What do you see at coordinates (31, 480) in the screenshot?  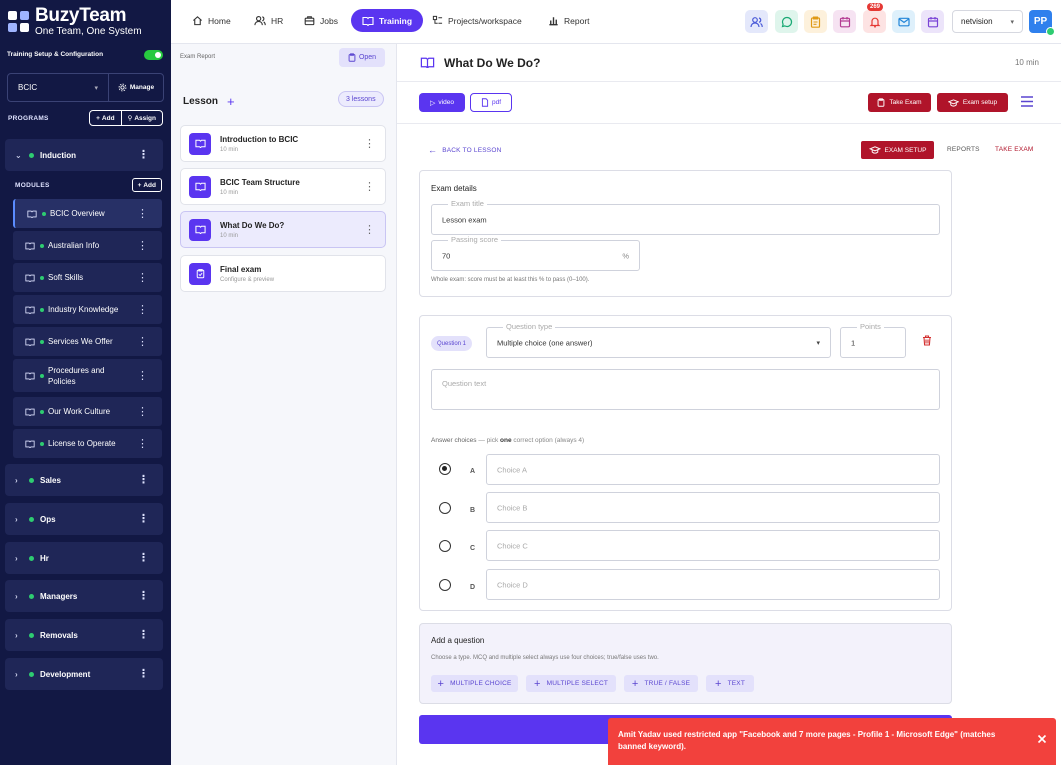 I see `status-dot` at bounding box center [31, 480].